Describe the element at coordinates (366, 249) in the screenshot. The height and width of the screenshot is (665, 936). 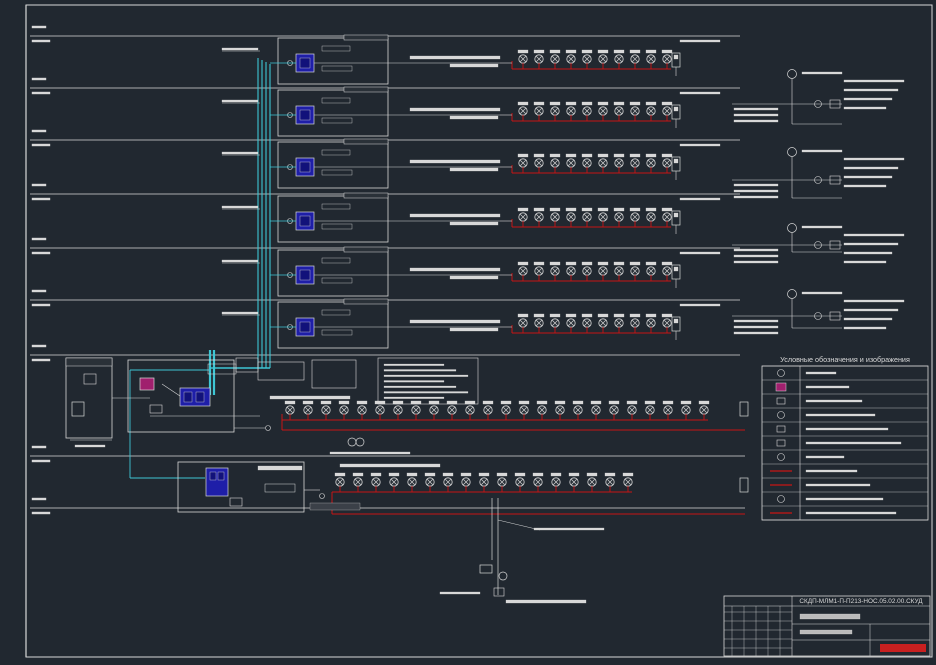
I see `cabinet-title` at that location.